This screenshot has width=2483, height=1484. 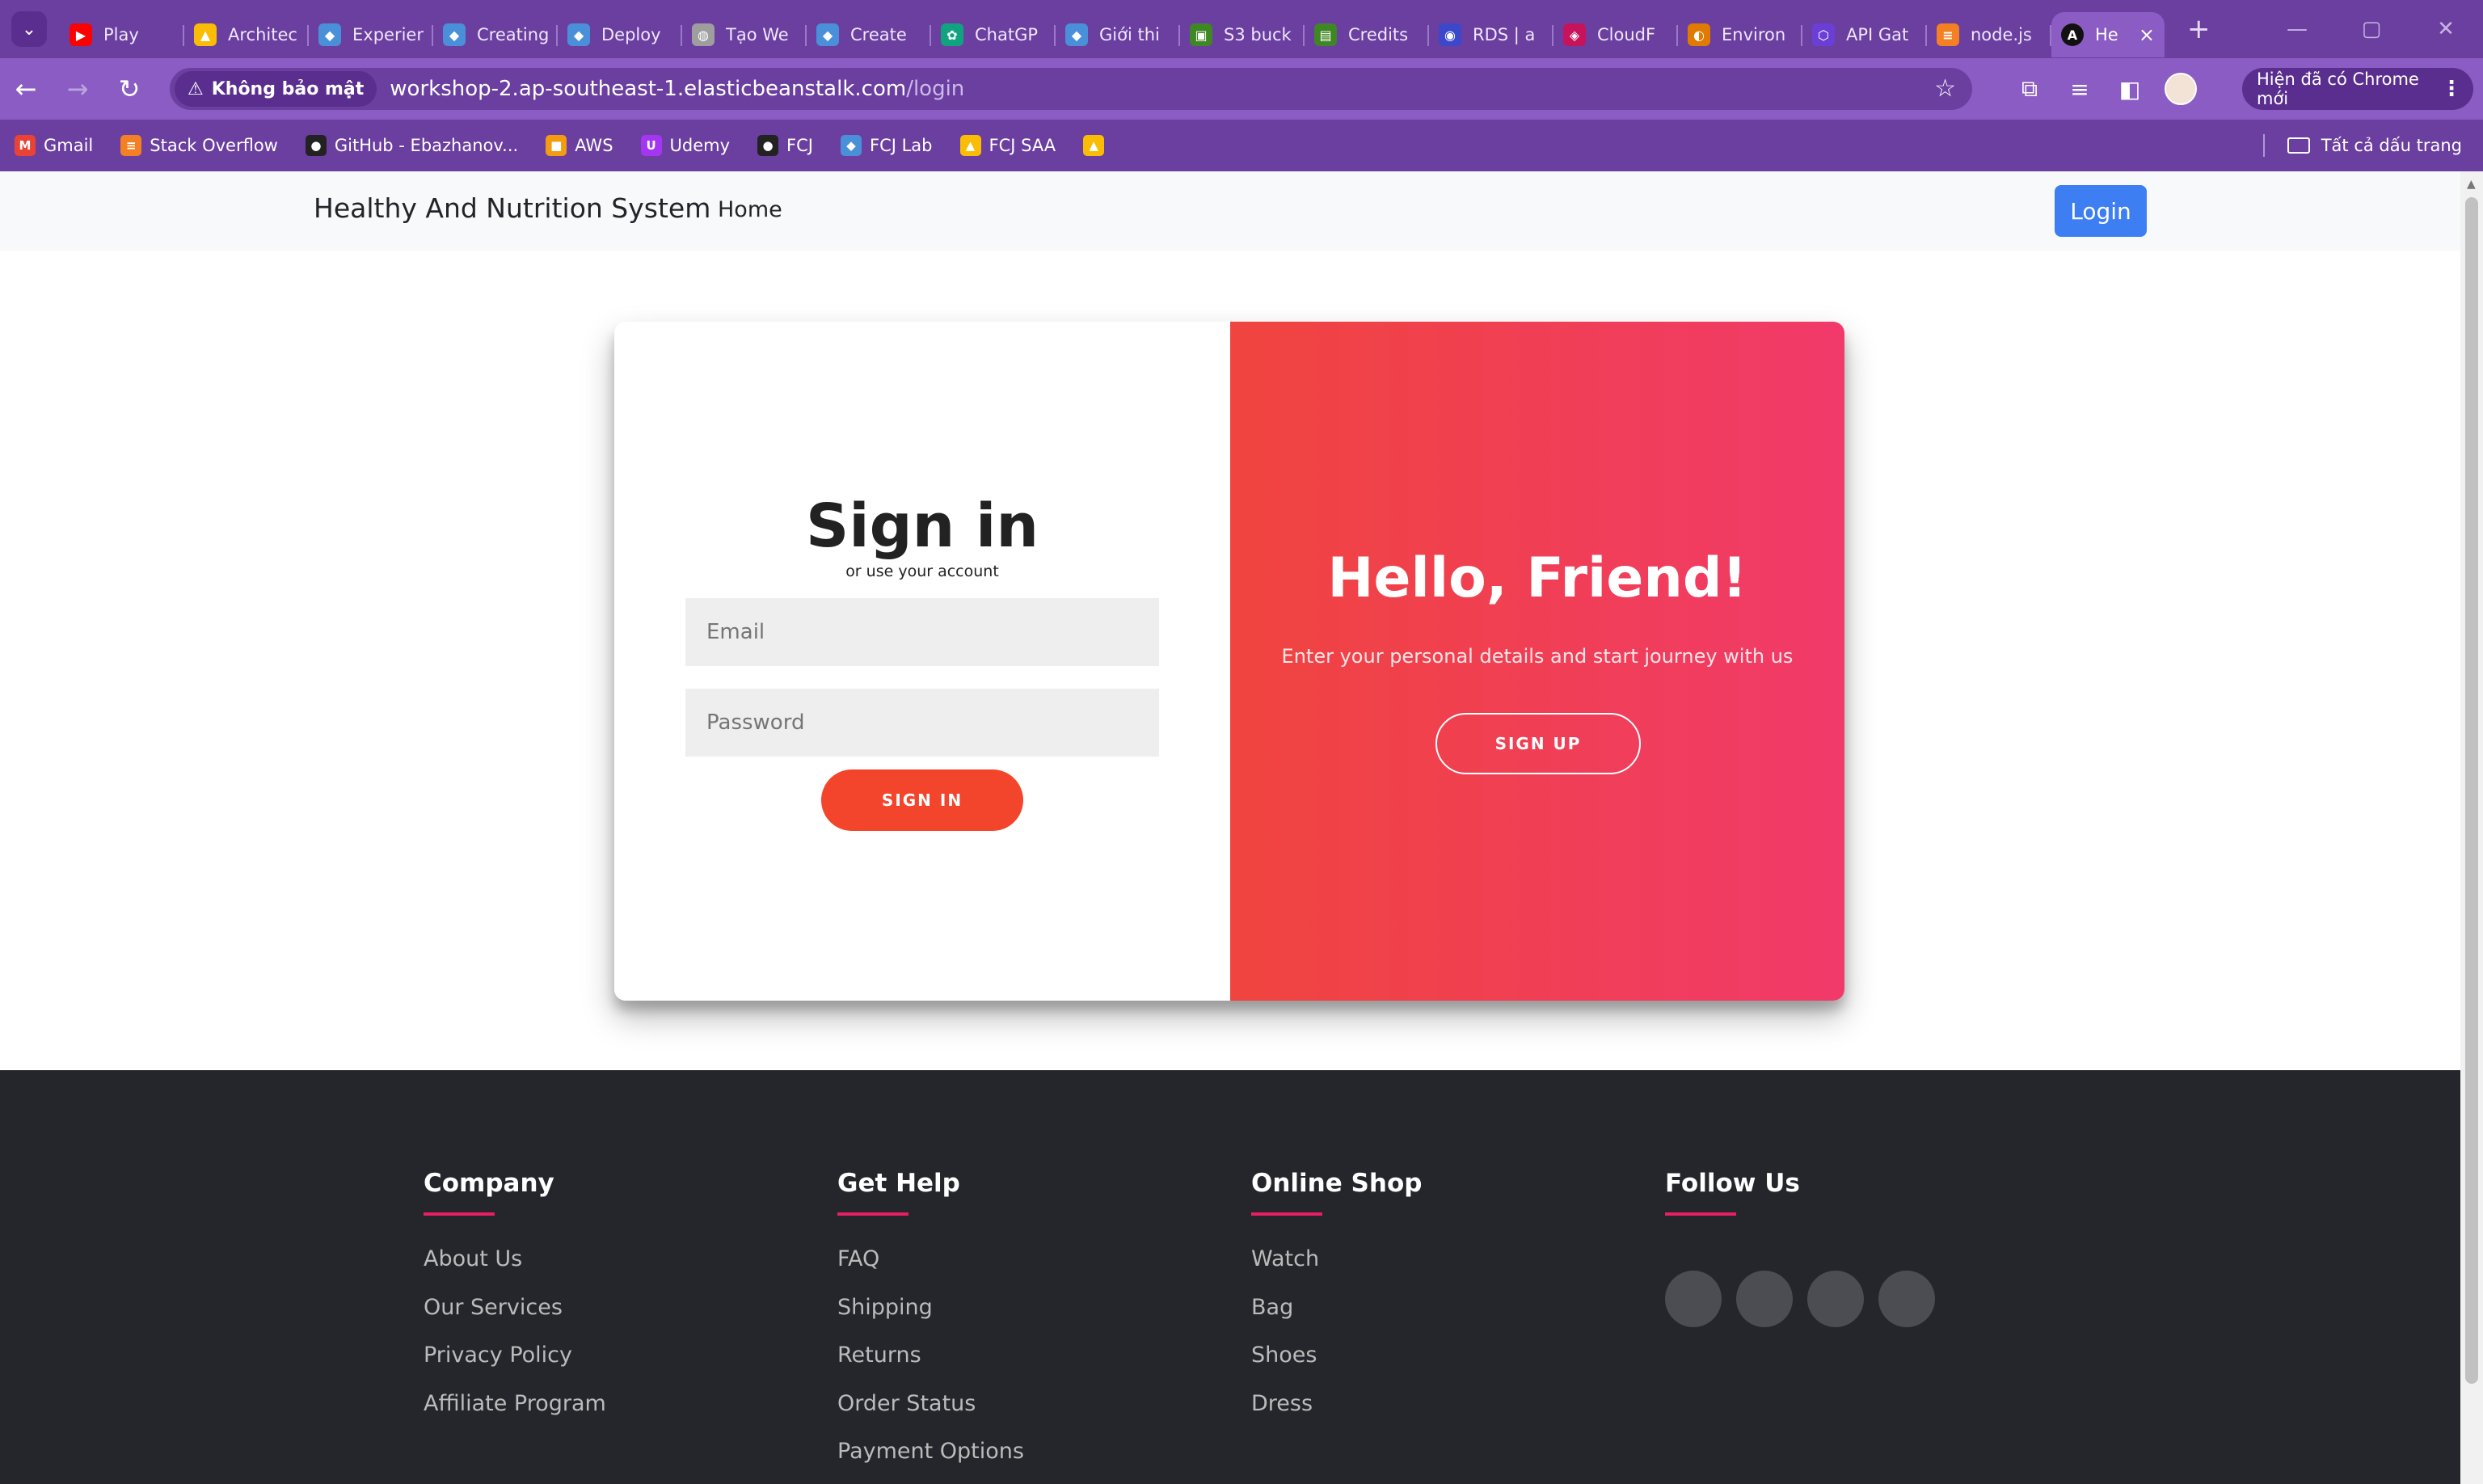 What do you see at coordinates (1118, 34) in the screenshot?
I see `browser-tab: ◆ Giới thi` at bounding box center [1118, 34].